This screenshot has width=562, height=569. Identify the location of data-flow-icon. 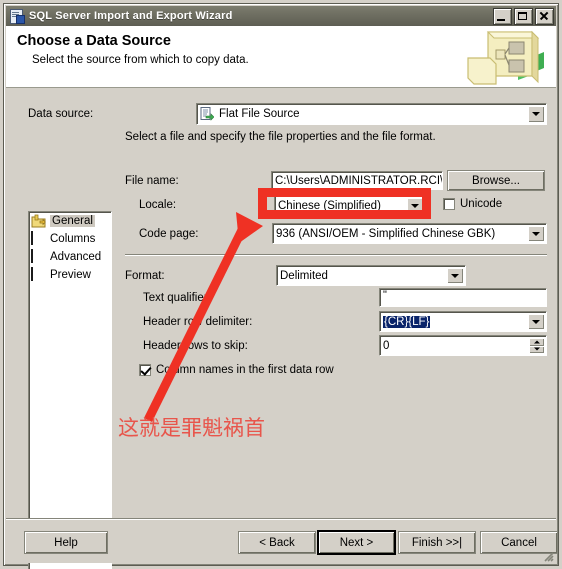
(505, 57).